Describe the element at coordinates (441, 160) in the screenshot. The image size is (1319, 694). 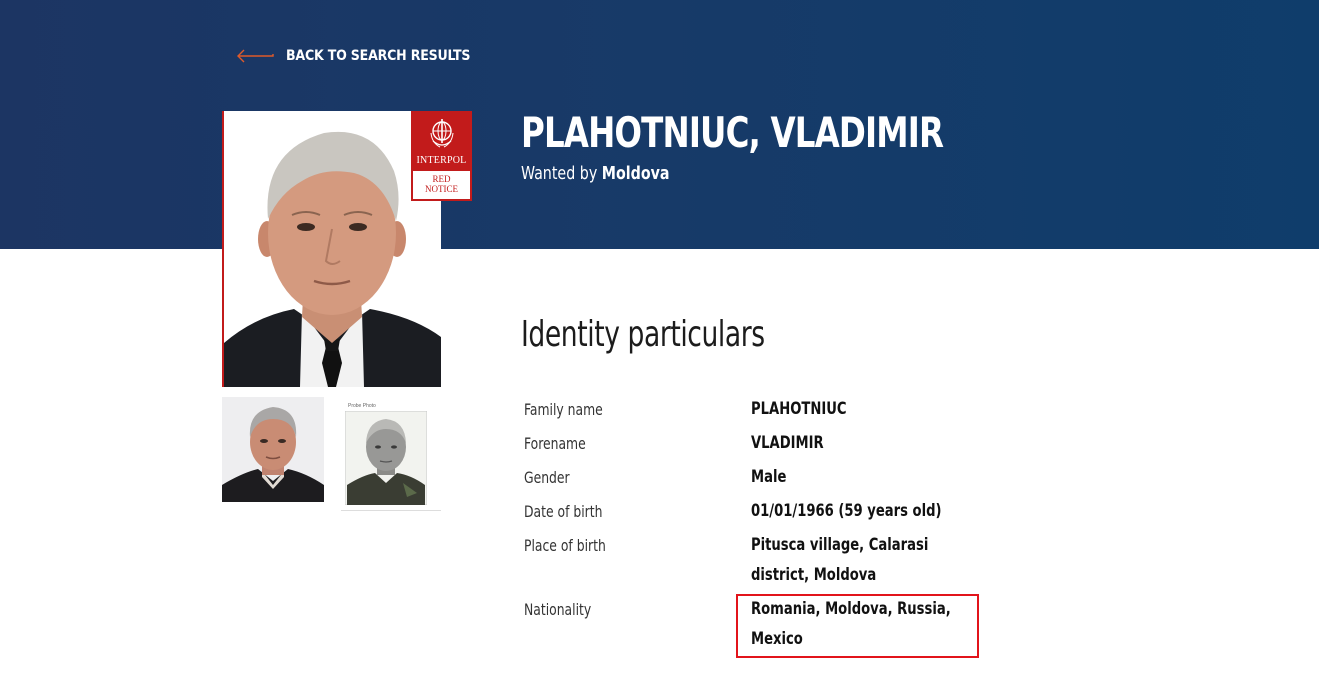
I see `badge-org-label: INTERPOL` at that location.